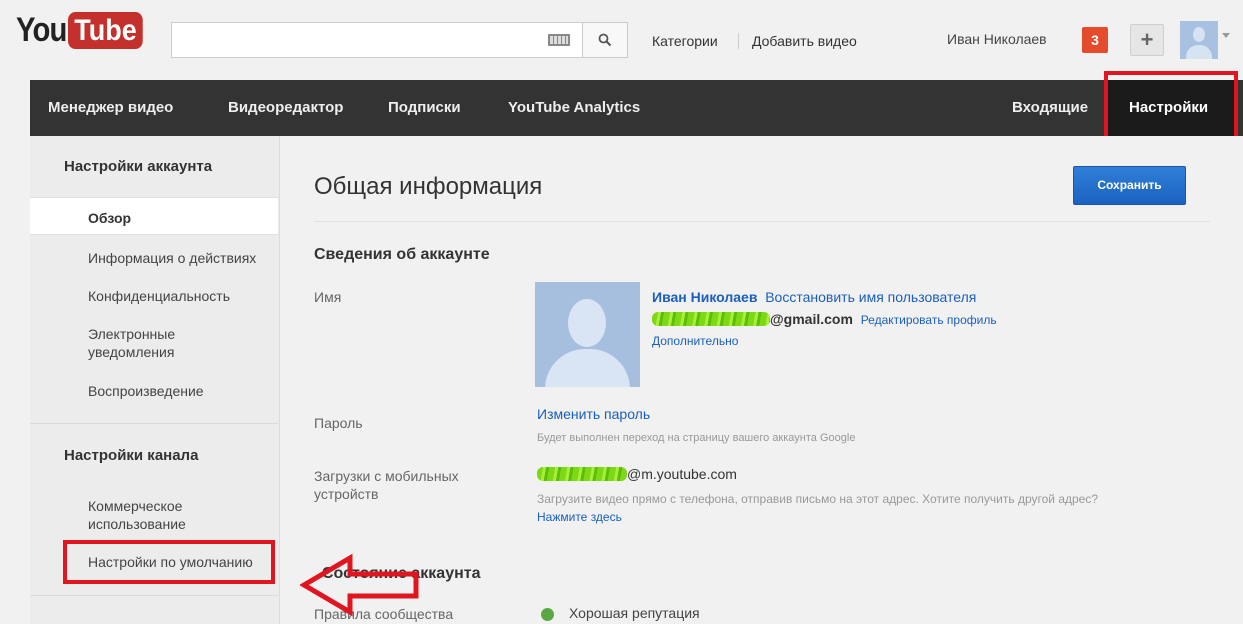  I want to click on change-password-link: Изменить пароль, so click(593, 414).